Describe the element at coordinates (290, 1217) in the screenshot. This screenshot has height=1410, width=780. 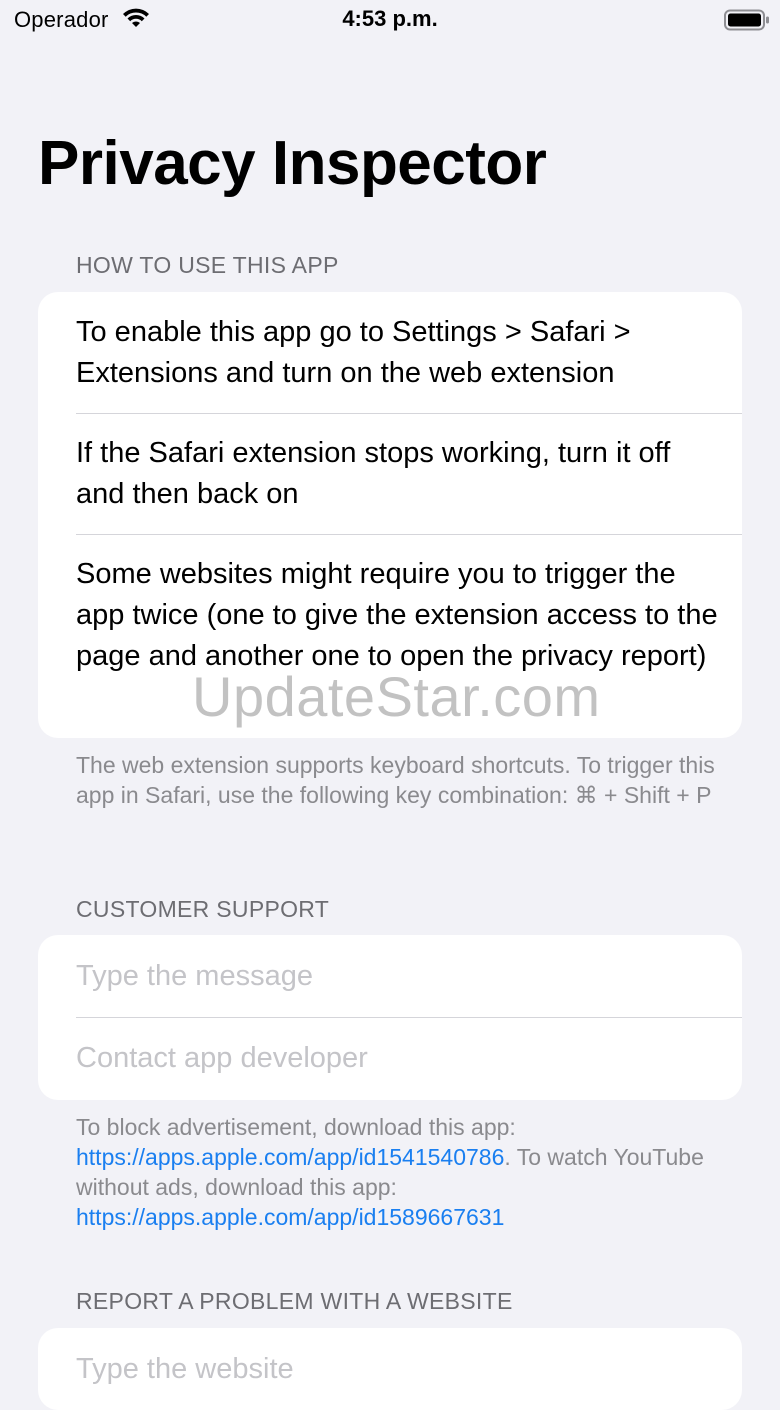
I see `youtube-app-link: https://apps.apple.com/app/id1589667631` at that location.